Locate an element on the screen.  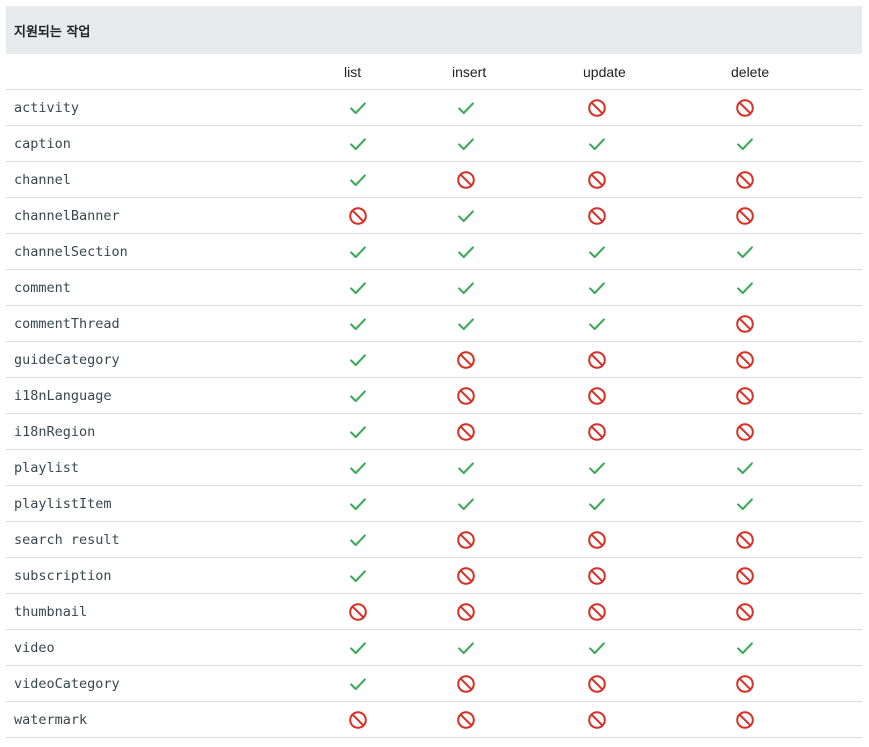
table-row: commentThread is located at coordinates (434, 323).